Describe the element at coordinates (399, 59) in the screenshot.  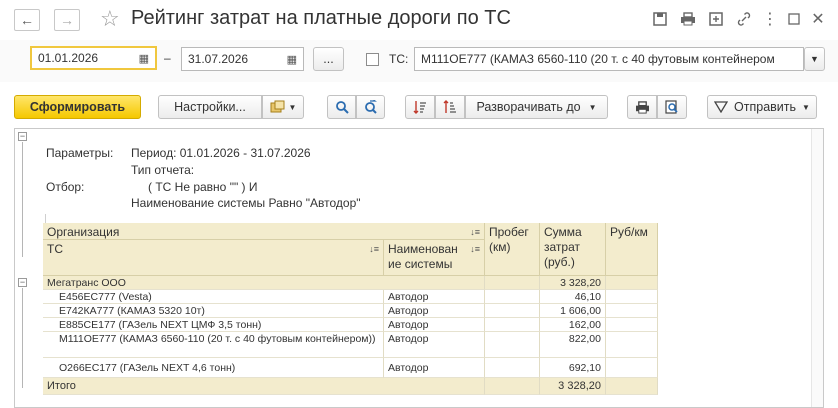
I see `ts-label: ТС:` at that location.